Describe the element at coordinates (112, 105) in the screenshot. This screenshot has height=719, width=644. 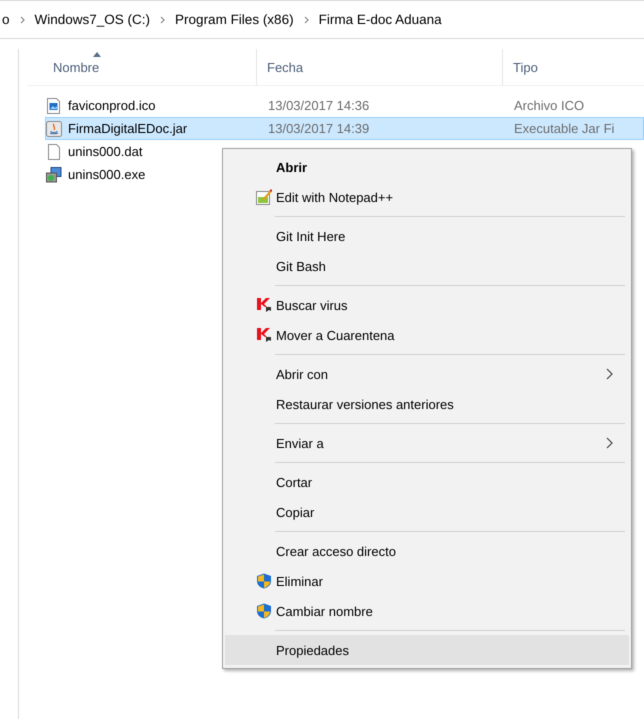
I see `file-name: faviconprod.ico` at that location.